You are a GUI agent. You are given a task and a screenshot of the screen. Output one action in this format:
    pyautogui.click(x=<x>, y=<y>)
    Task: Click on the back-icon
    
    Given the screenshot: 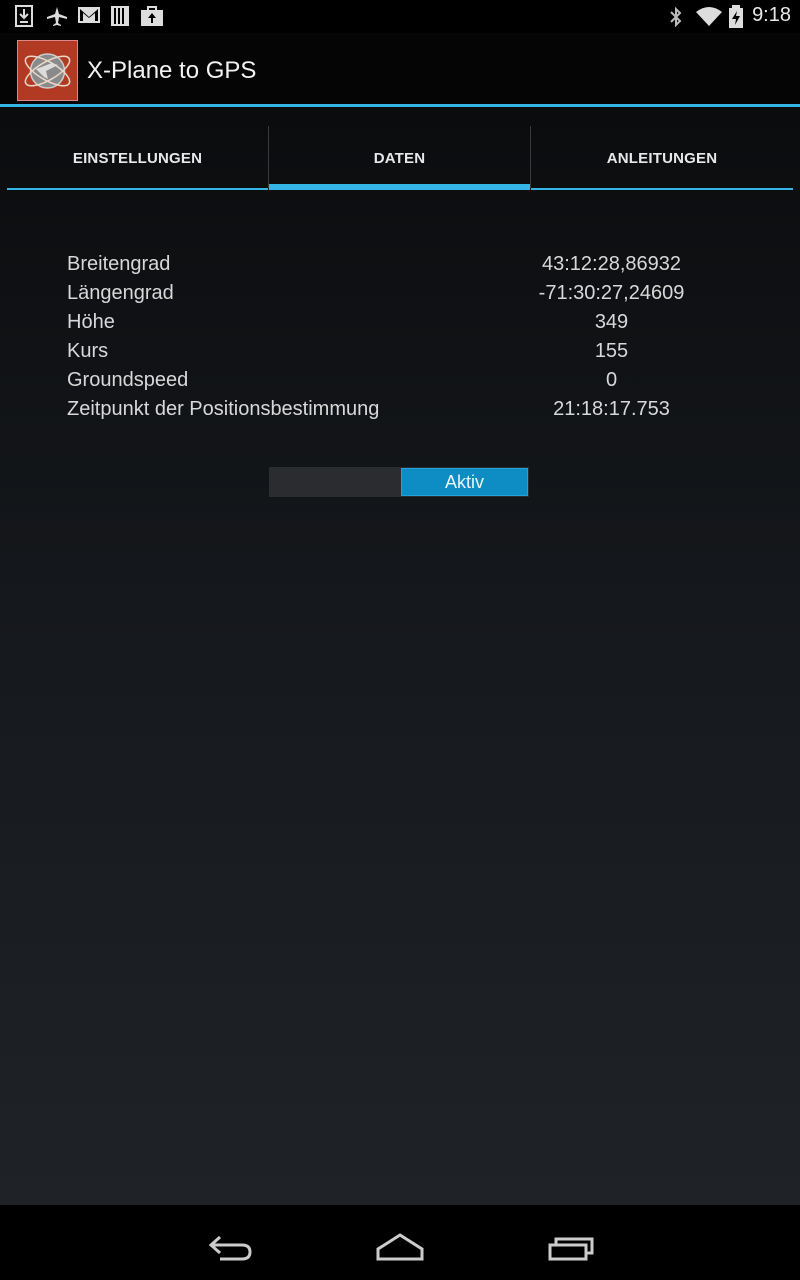 What is the action you would take?
    pyautogui.click(x=230, y=1243)
    